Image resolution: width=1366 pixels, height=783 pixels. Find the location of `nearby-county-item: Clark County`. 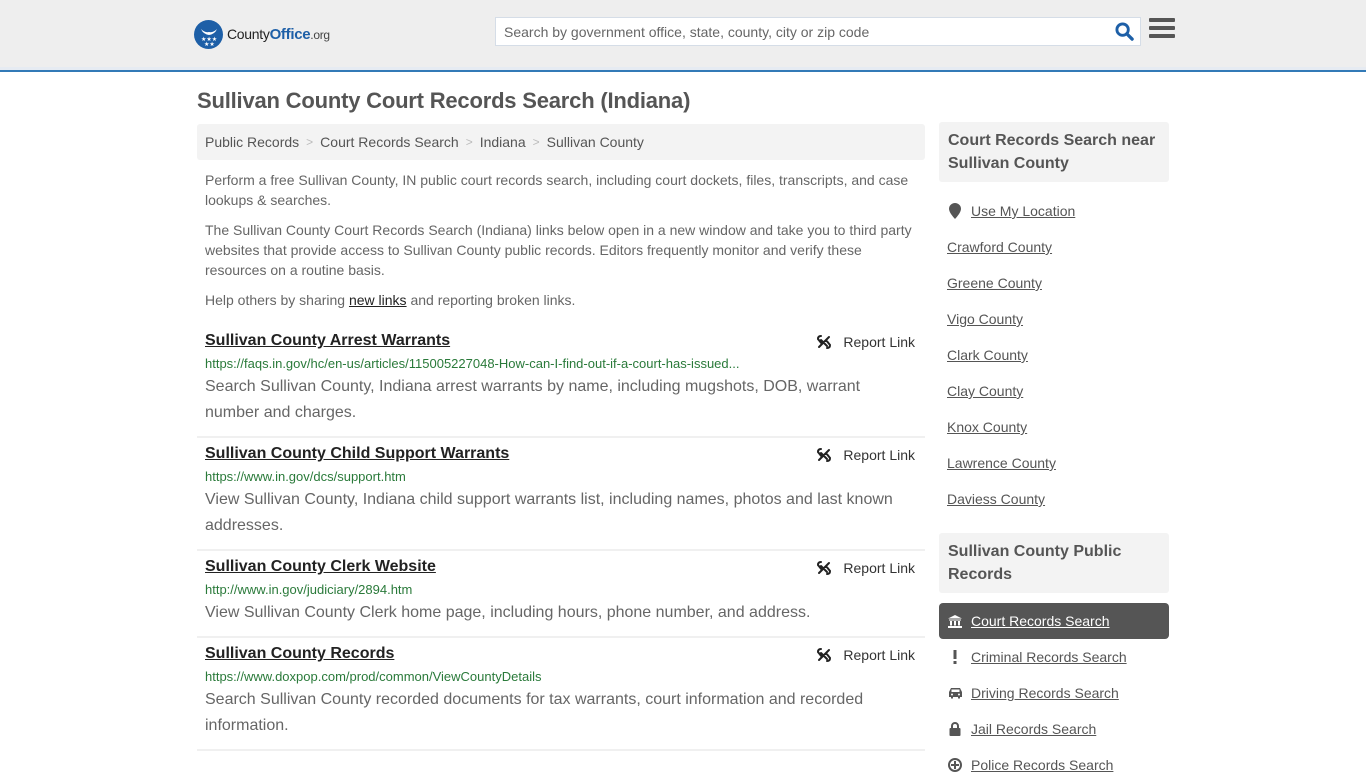

nearby-county-item: Clark County is located at coordinates (1054, 355).